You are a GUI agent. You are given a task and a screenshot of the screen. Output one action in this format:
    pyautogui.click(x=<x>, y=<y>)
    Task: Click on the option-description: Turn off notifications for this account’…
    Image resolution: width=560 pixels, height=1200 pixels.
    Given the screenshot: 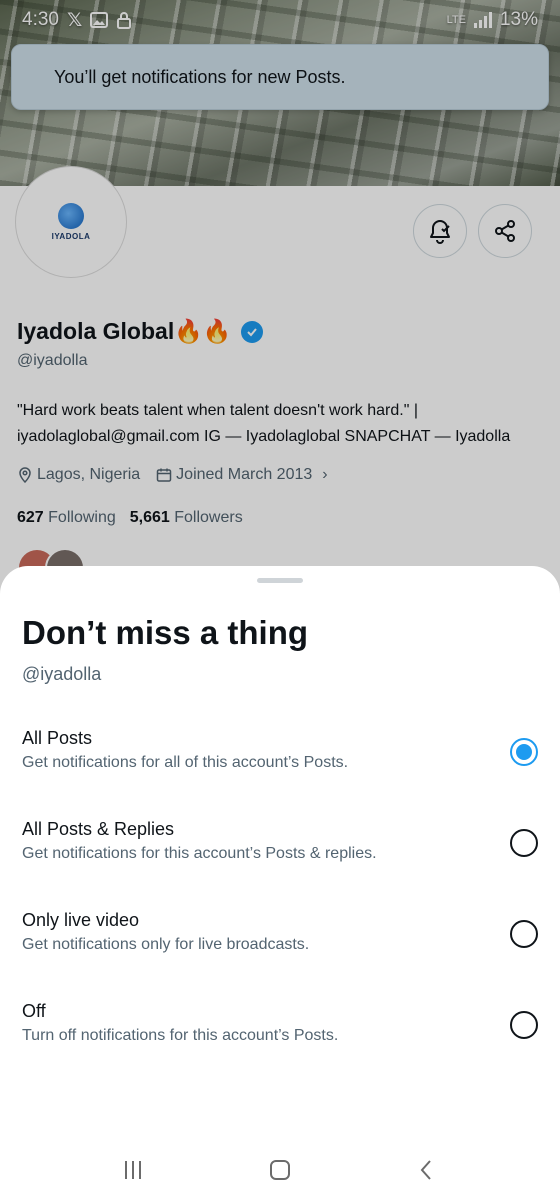 What is the action you would take?
    pyautogui.click(x=180, y=1035)
    